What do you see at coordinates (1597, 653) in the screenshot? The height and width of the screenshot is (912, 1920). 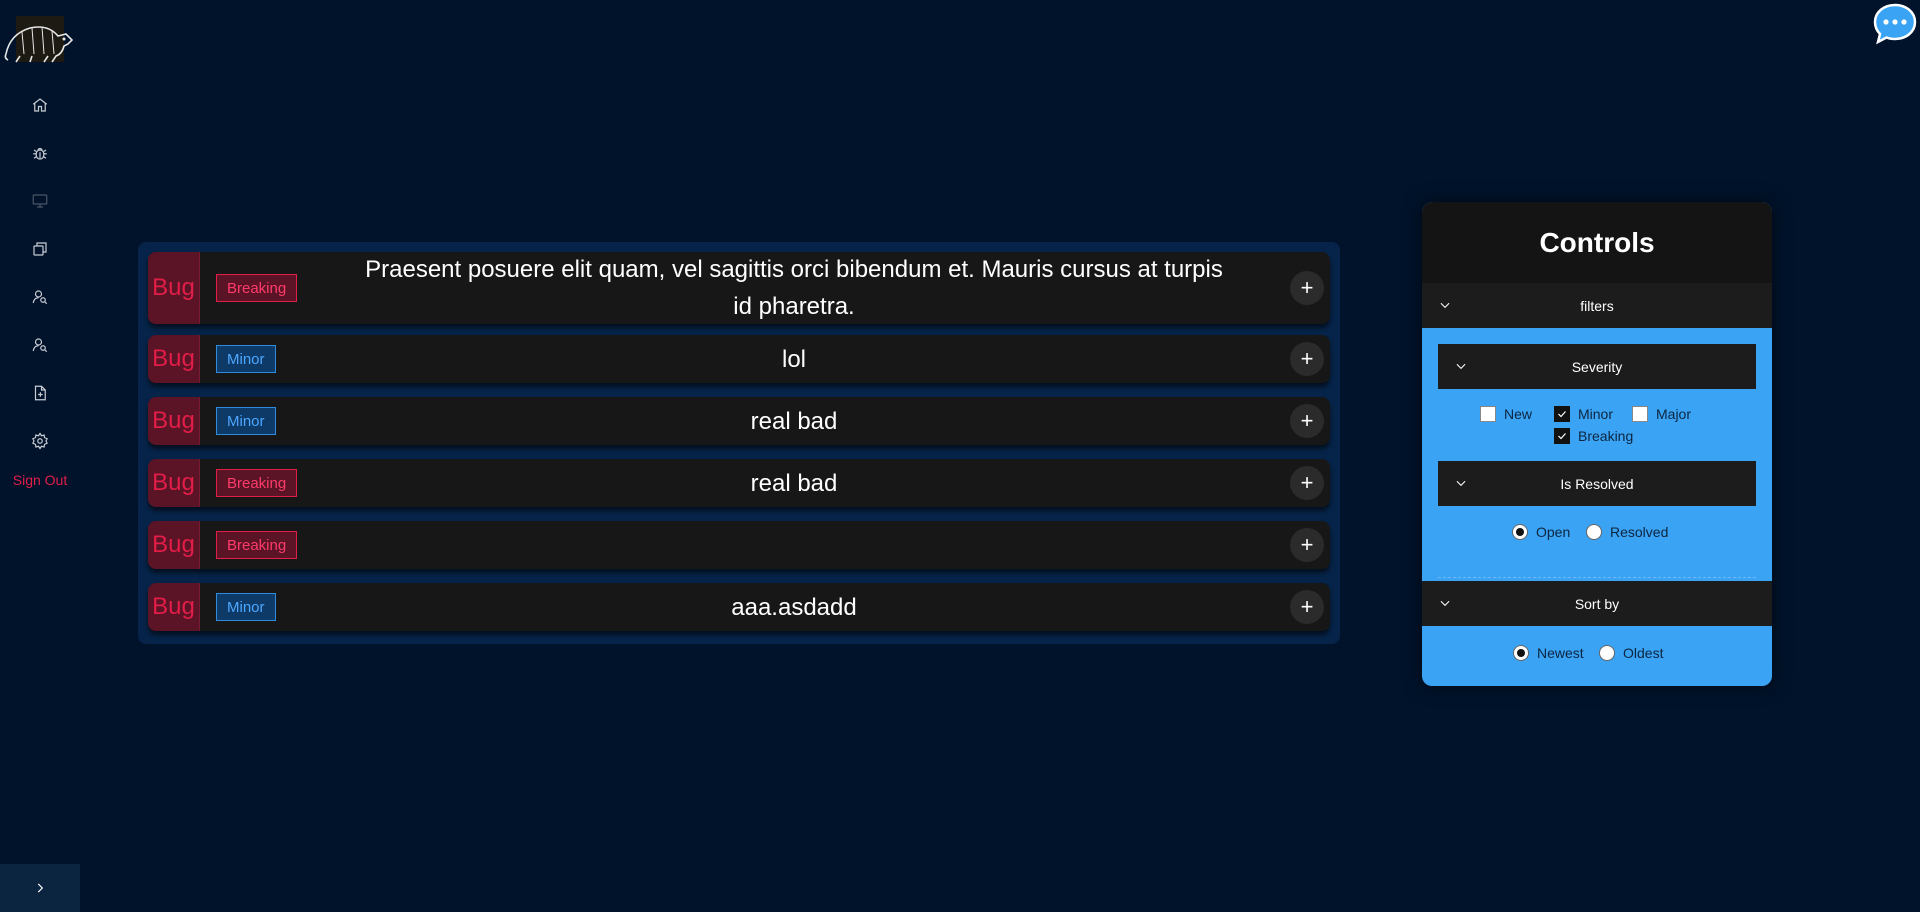 I see `sort-options: Newest Oldest` at bounding box center [1597, 653].